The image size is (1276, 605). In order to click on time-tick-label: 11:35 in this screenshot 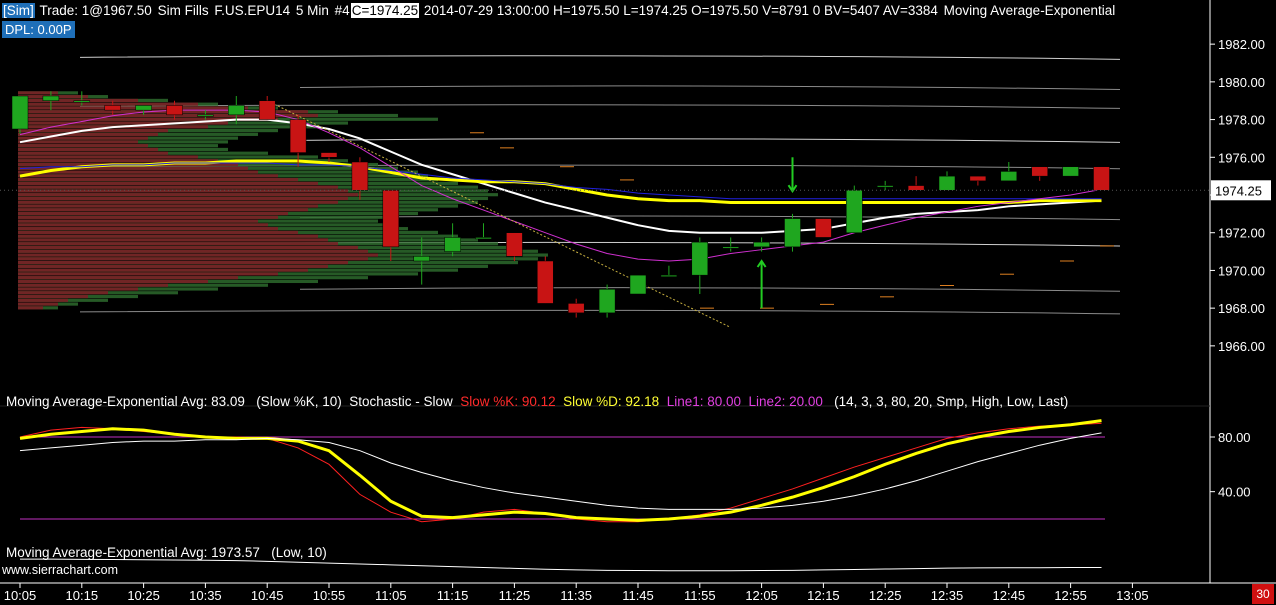, I will do `click(576, 595)`.